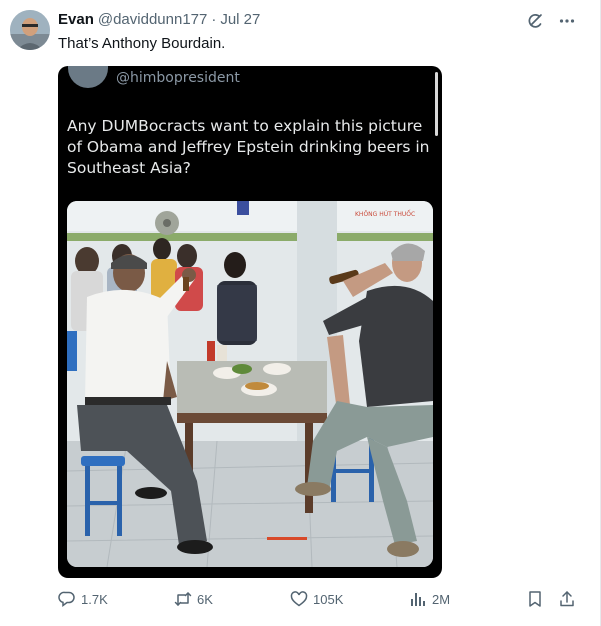 The width and height of the screenshot is (601, 626). Describe the element at coordinates (436, 104) in the screenshot. I see `card-scrollbar` at that location.